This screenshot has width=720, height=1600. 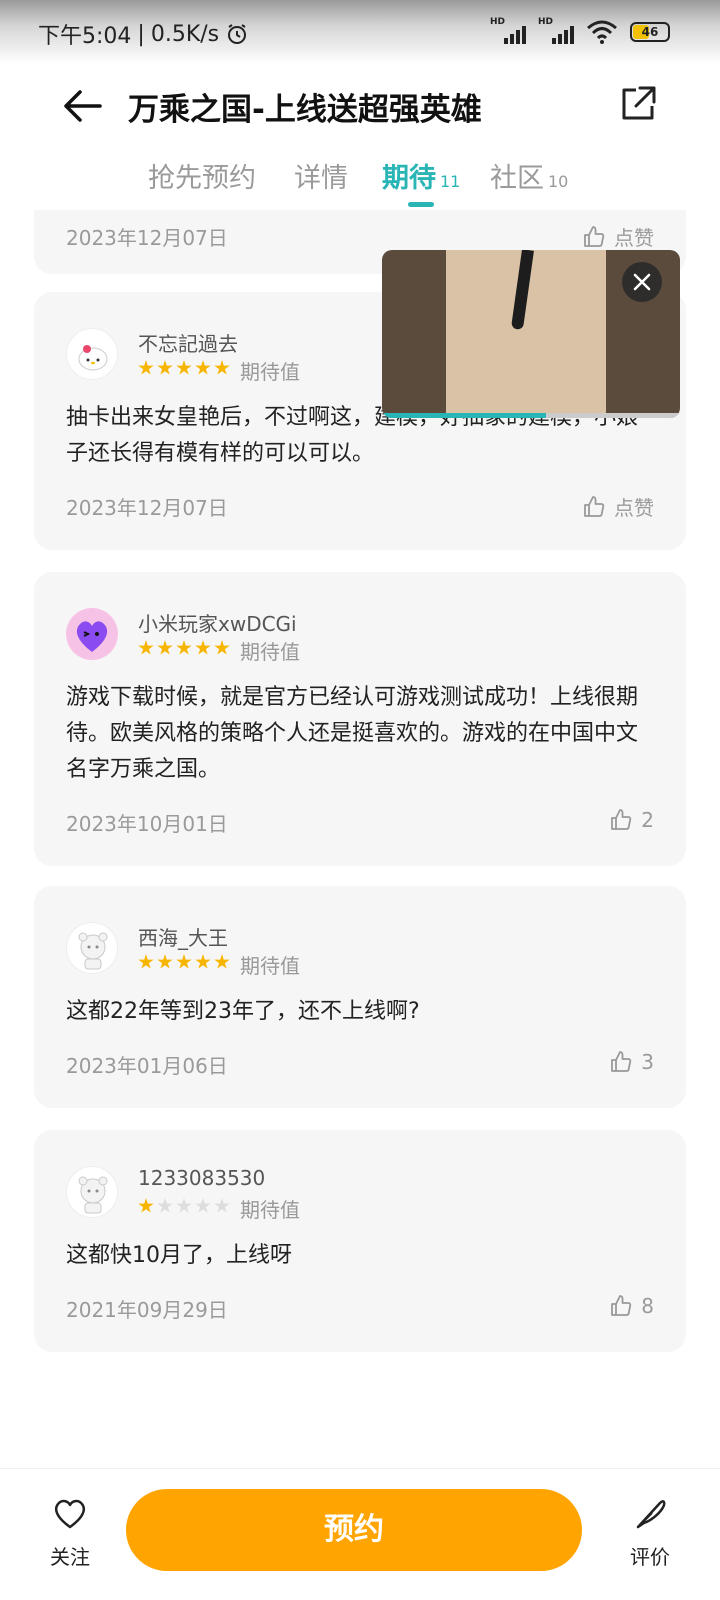 I want to click on video-progress-bar, so click(x=531, y=415).